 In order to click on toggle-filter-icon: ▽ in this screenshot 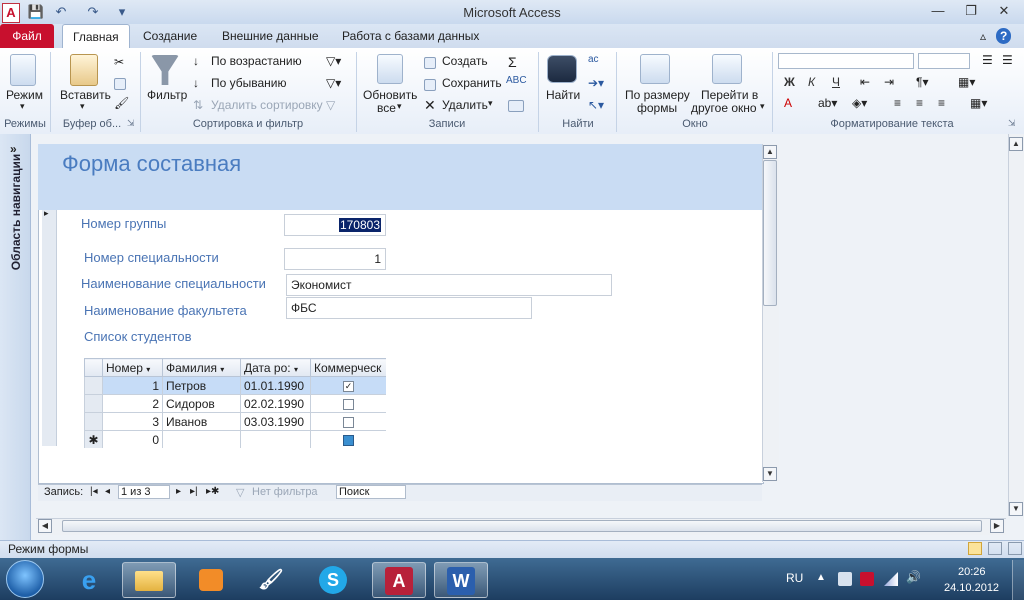, I will do `click(330, 105)`.